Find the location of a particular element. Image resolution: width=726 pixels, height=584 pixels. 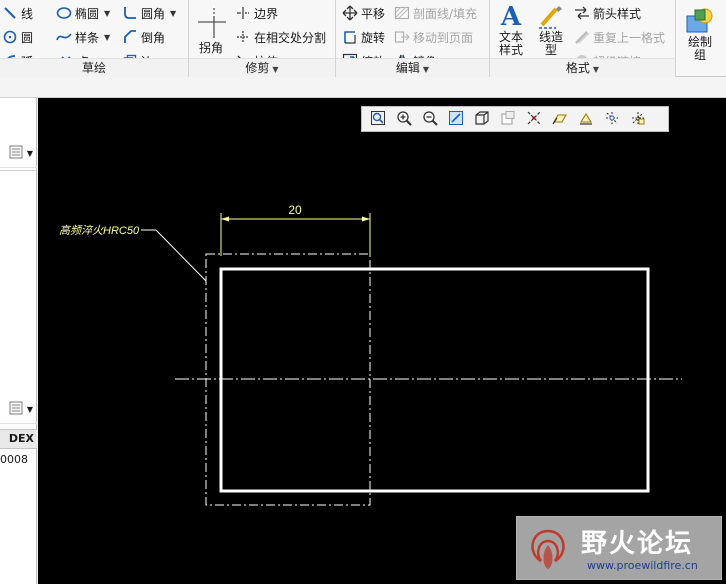

rotate-button: 旋转 is located at coordinates (363, 37).